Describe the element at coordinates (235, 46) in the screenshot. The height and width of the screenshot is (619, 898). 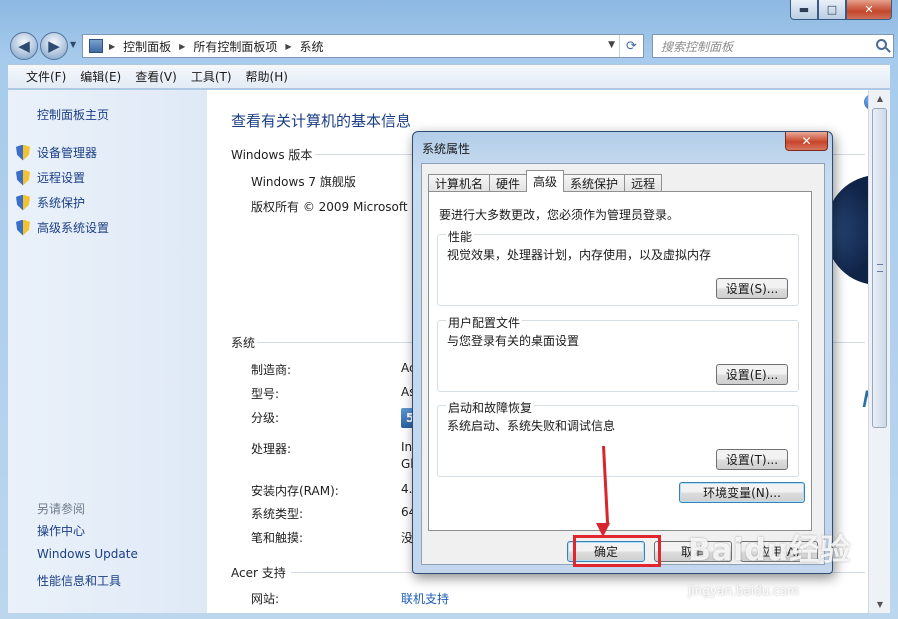
I see `breadcrumb-all-items: 所有控制面板项` at that location.